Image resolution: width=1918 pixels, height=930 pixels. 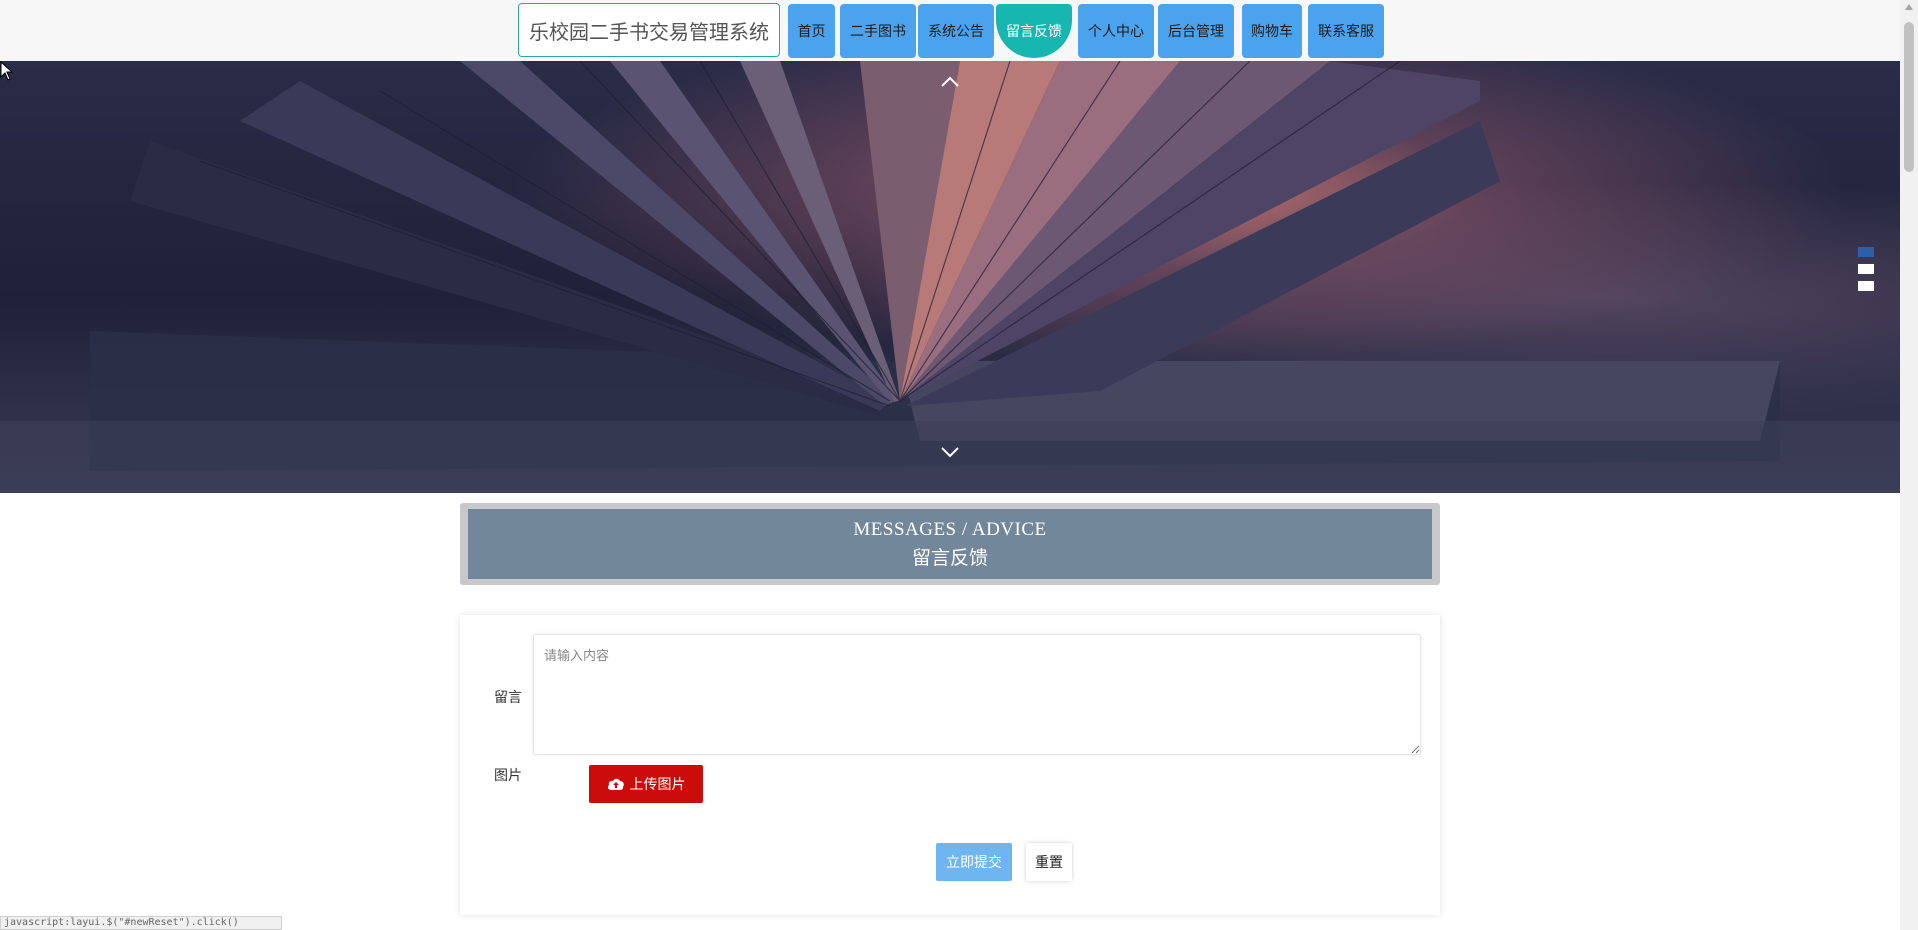 I want to click on browser-status-bar: javascript:layui.$("#newReset").click(), so click(x=141, y=923).